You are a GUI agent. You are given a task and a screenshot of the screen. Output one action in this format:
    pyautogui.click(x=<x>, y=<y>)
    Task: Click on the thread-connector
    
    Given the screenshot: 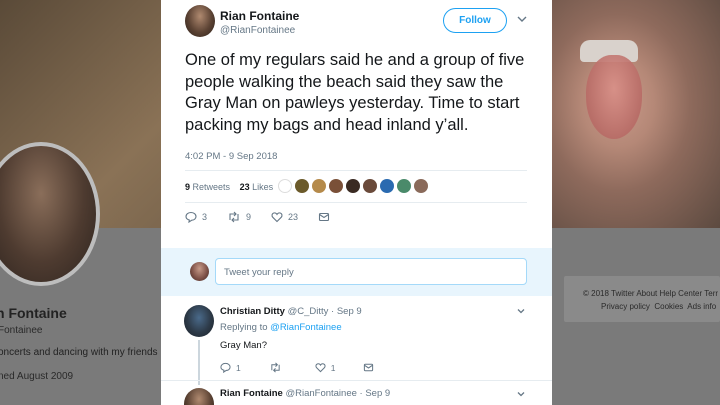 What is the action you would take?
    pyautogui.click(x=199, y=362)
    